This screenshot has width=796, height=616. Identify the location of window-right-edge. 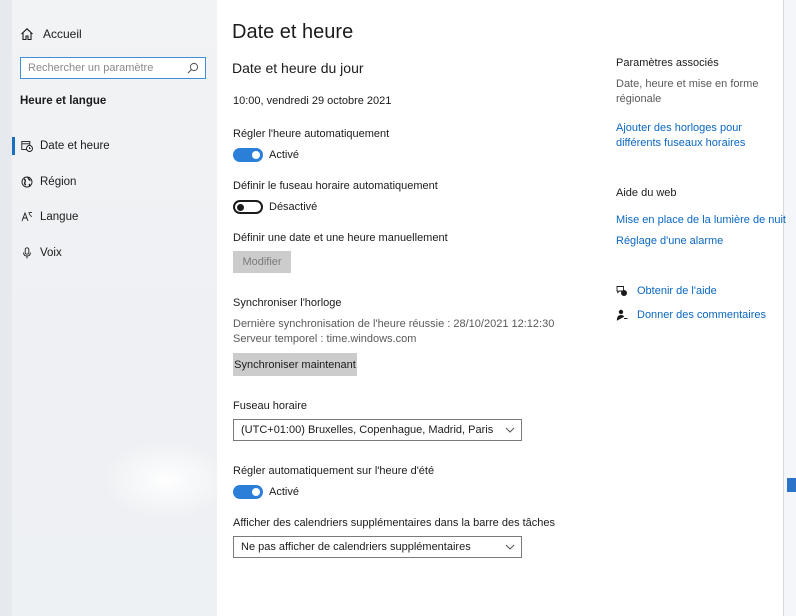
(789, 308).